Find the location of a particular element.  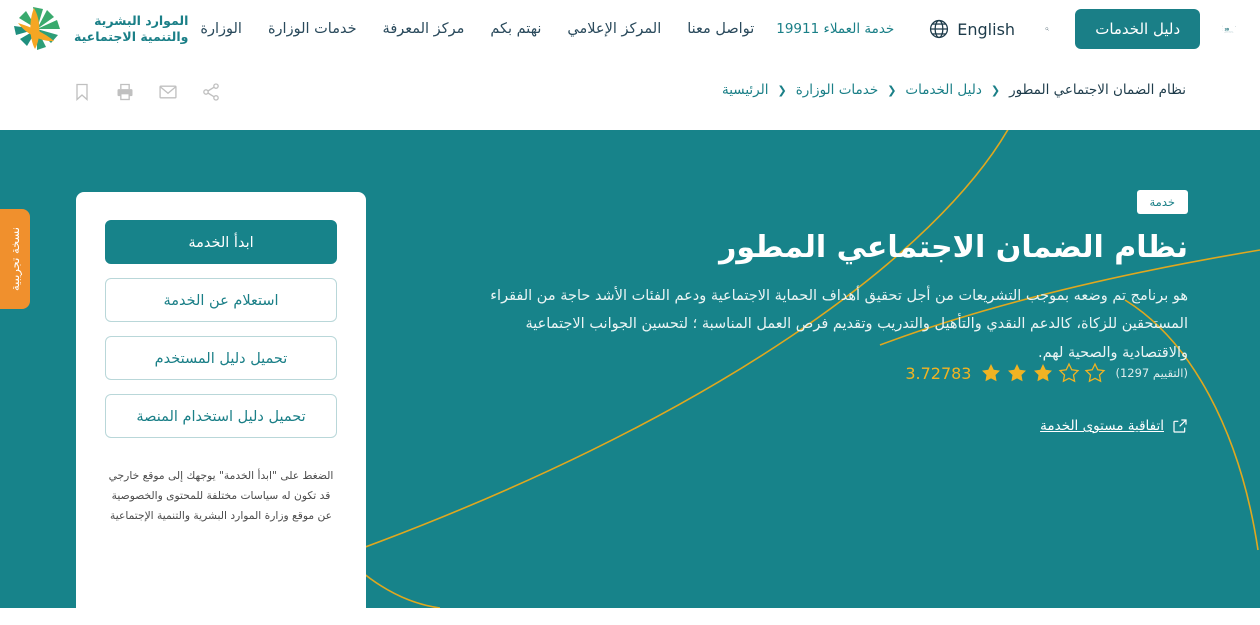

breadcrumb-item-current: نظام الضمان الاجتماعي المطور is located at coordinates (1097, 90).